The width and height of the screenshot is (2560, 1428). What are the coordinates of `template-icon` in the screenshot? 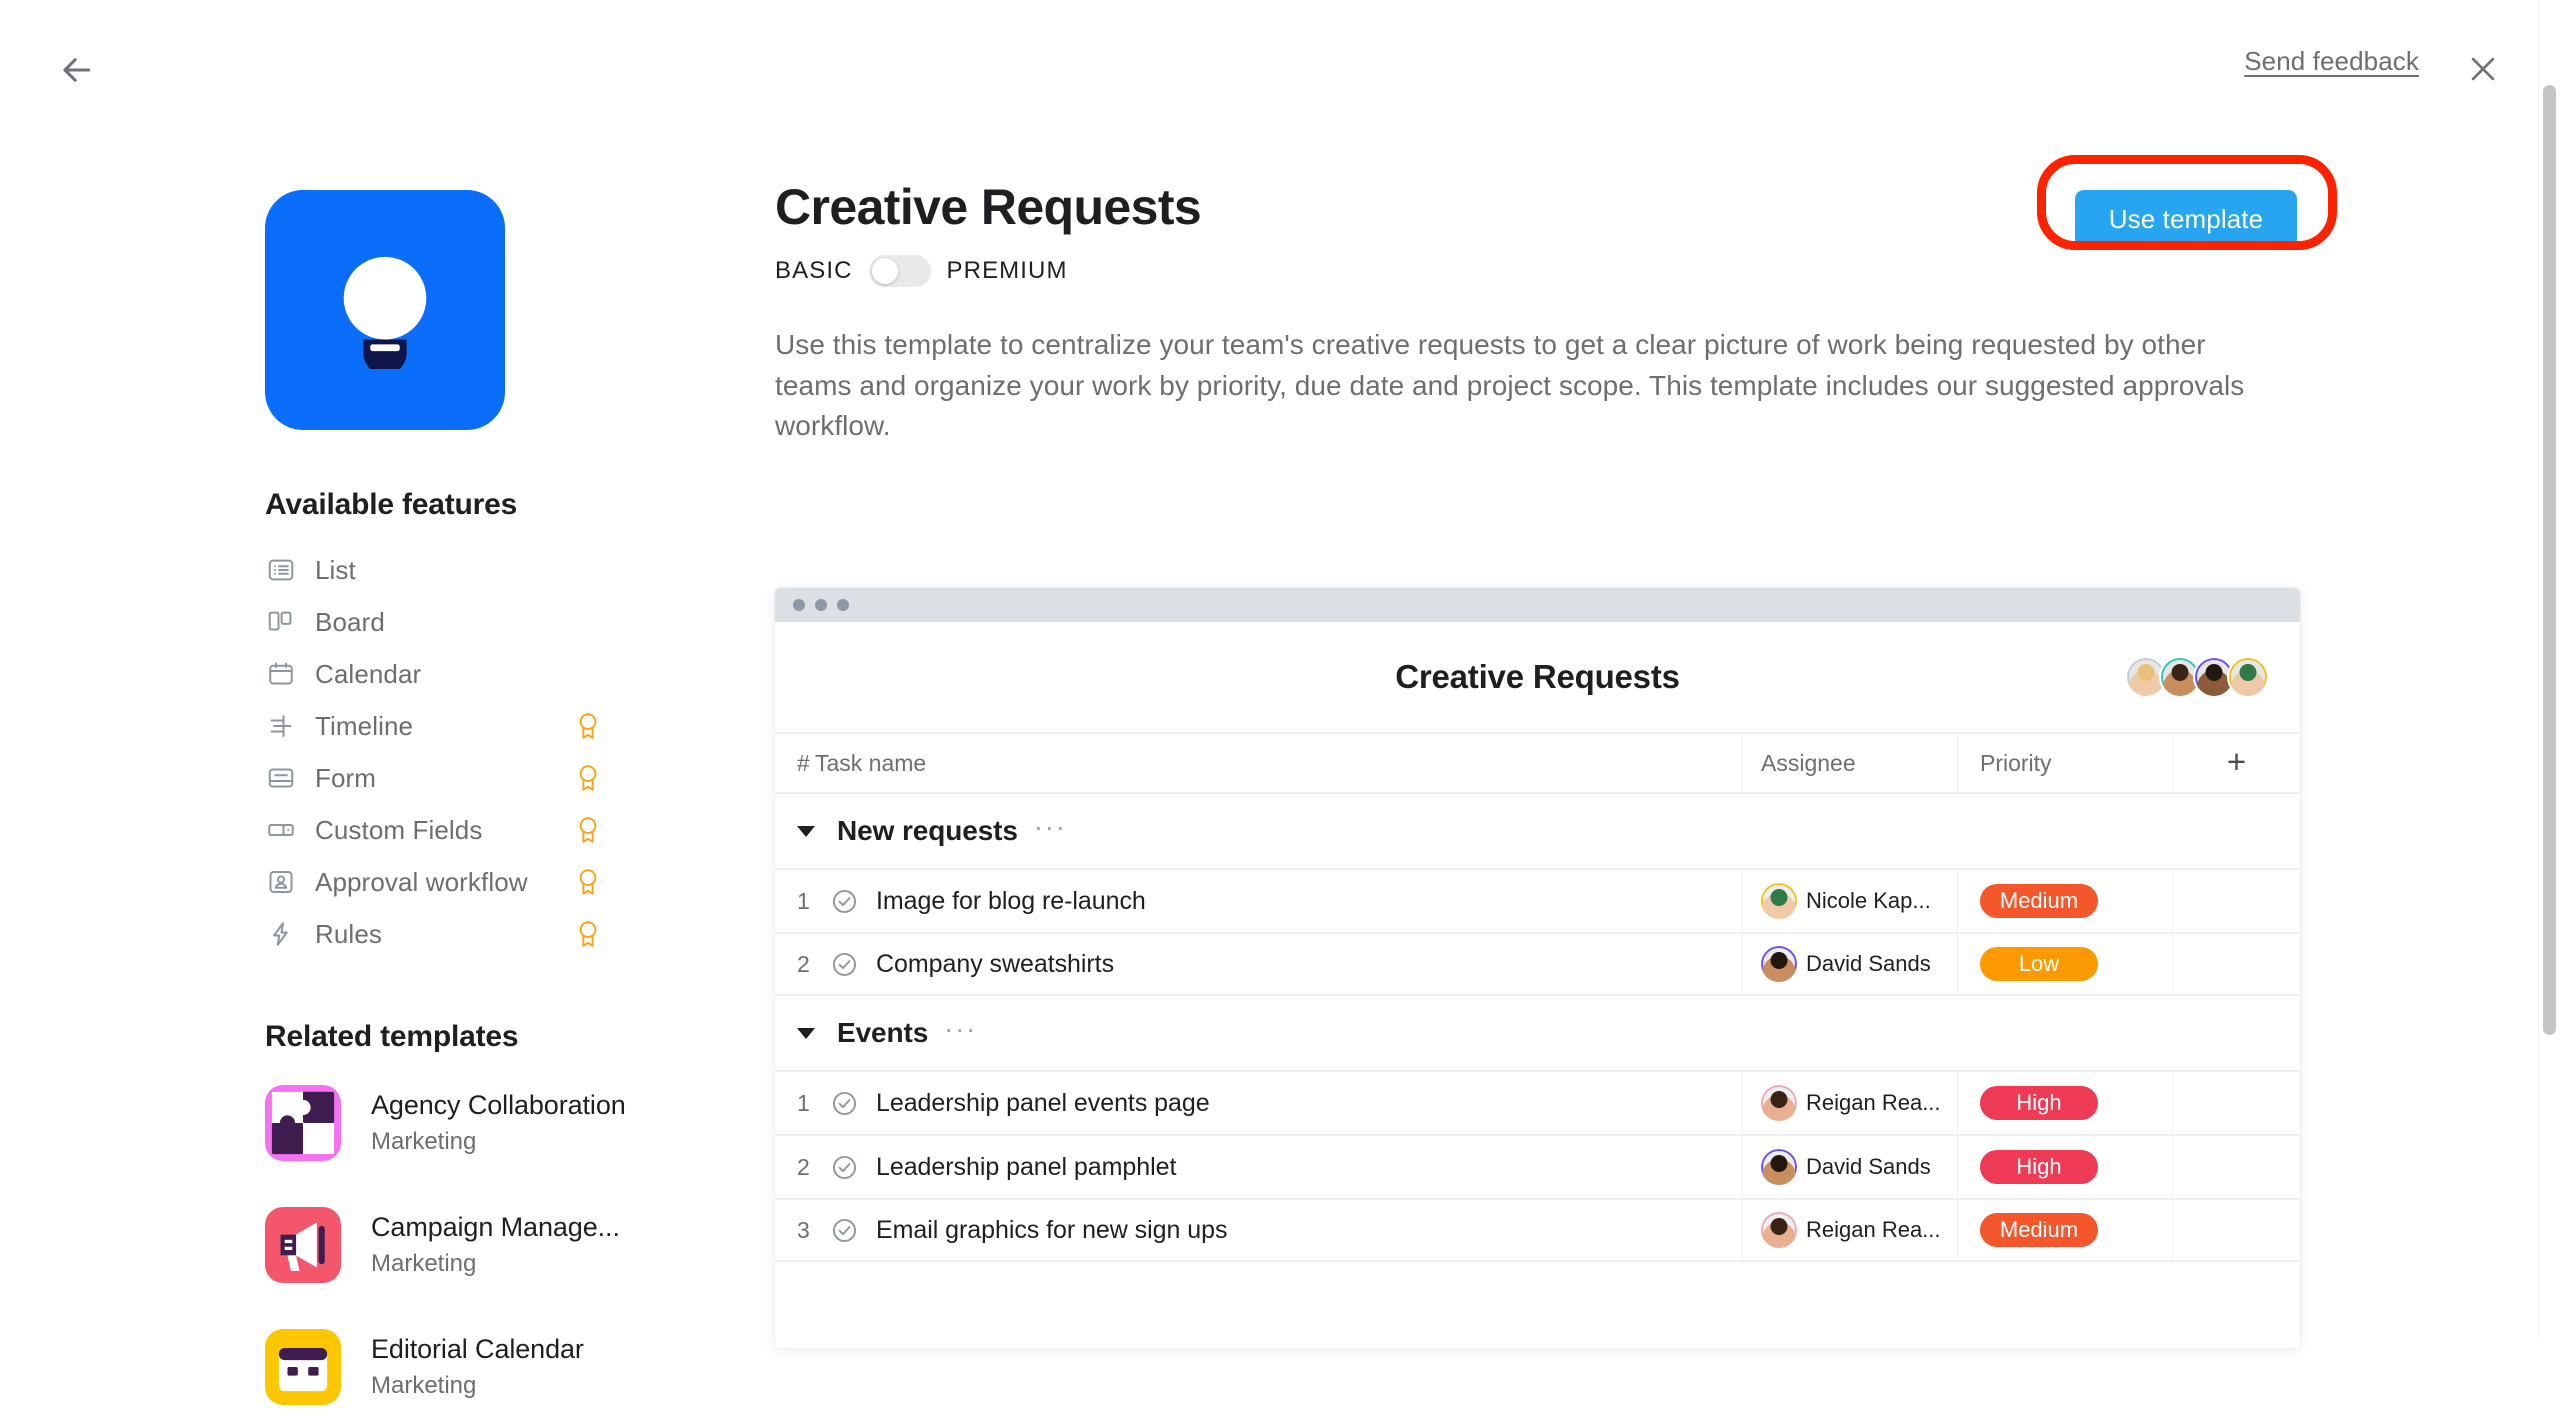 It's located at (385, 310).